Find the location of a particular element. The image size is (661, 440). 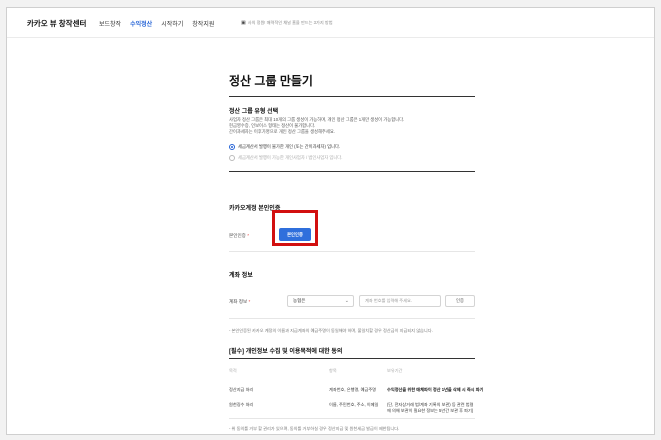

notice-banner: ▣ 사의 정원! 매력적인 채널 홈을 만드는 3가지 방법 is located at coordinates (287, 23).